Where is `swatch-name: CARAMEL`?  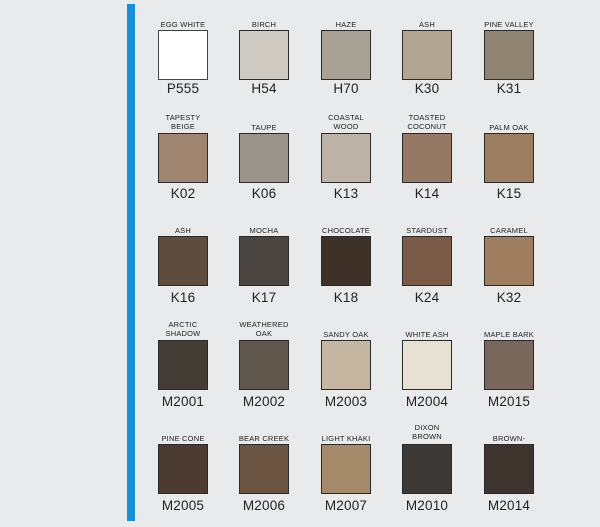 swatch-name: CARAMEL is located at coordinates (509, 230).